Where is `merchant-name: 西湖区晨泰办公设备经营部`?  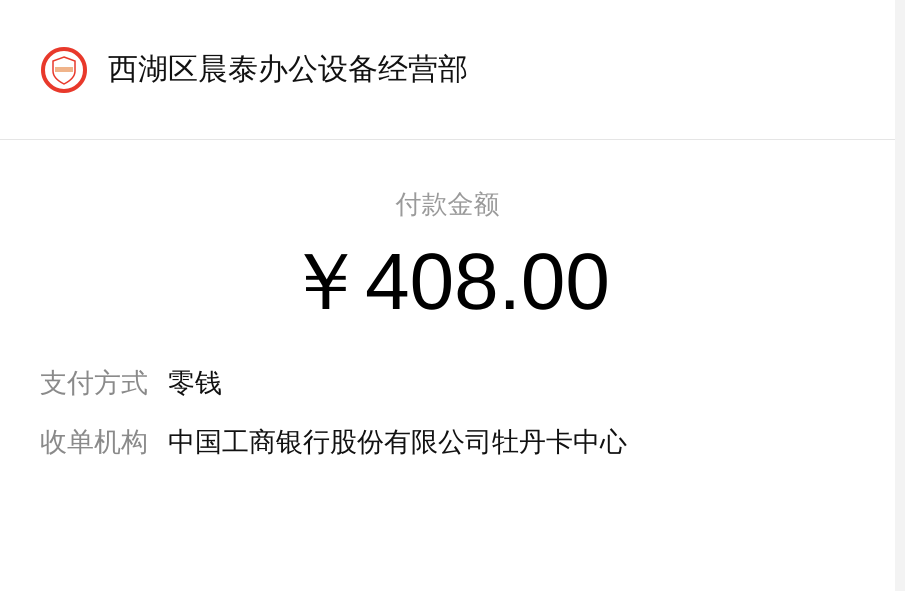
merchant-name: 西湖区晨泰办公设备经营部 is located at coordinates (288, 70).